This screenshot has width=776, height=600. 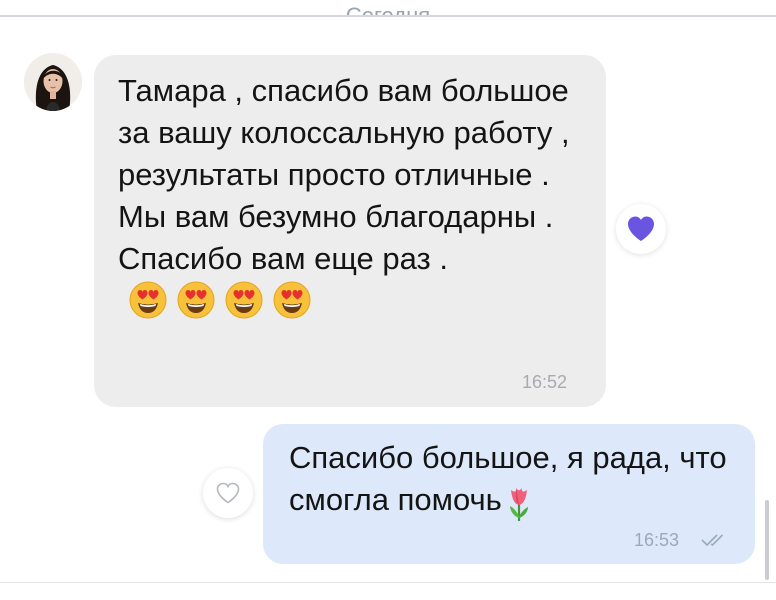 I want to click on heart-outline-icon, so click(x=228, y=493).